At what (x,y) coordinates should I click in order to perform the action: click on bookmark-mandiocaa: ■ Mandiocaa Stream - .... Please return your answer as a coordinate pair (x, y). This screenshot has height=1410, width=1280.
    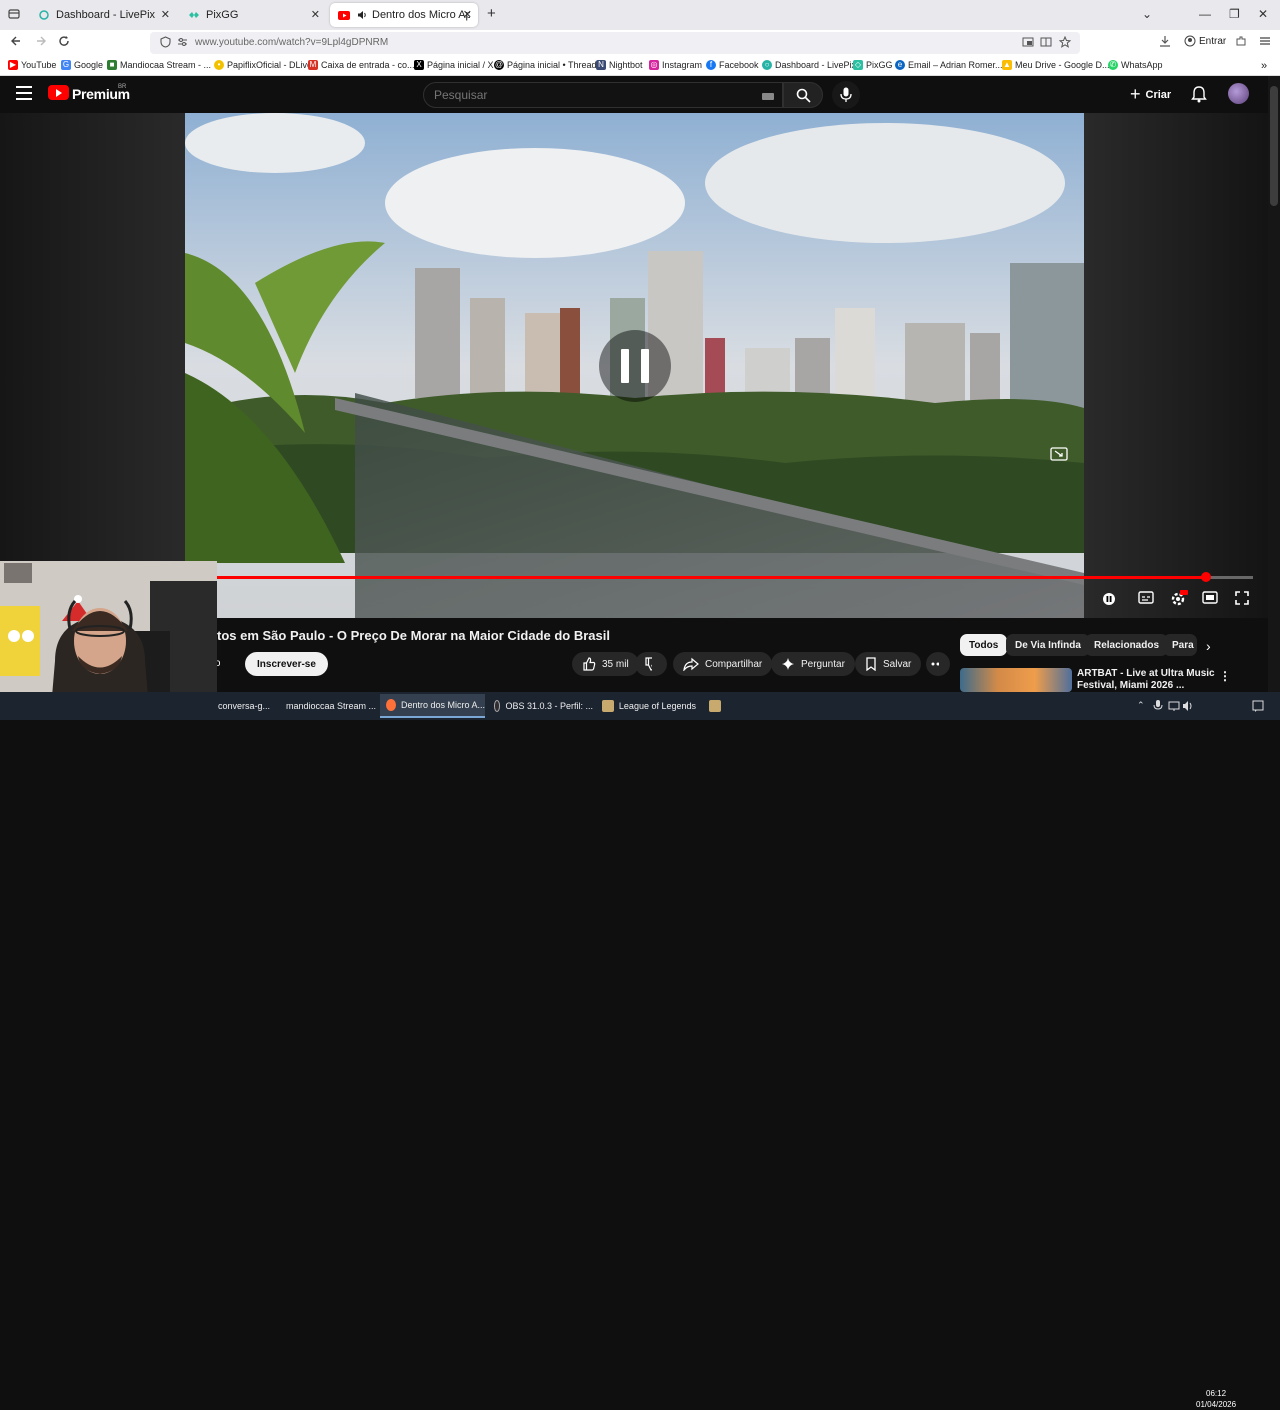
    Looking at the image, I should click on (159, 65).